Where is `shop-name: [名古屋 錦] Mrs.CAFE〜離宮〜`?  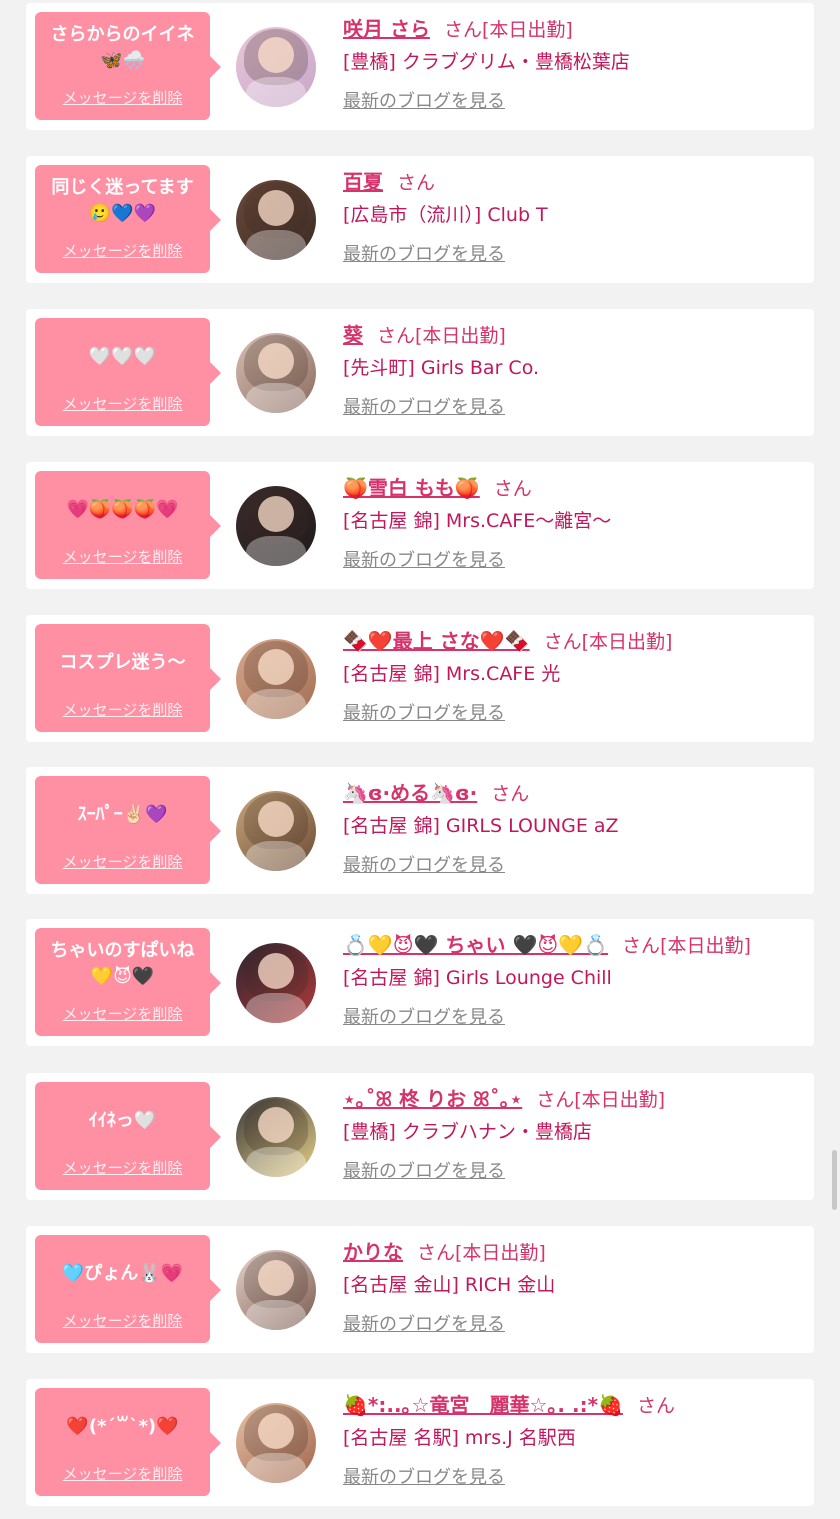
shop-name: [名古屋 錦] Mrs.CAFE〜離宮〜 is located at coordinates (477, 521).